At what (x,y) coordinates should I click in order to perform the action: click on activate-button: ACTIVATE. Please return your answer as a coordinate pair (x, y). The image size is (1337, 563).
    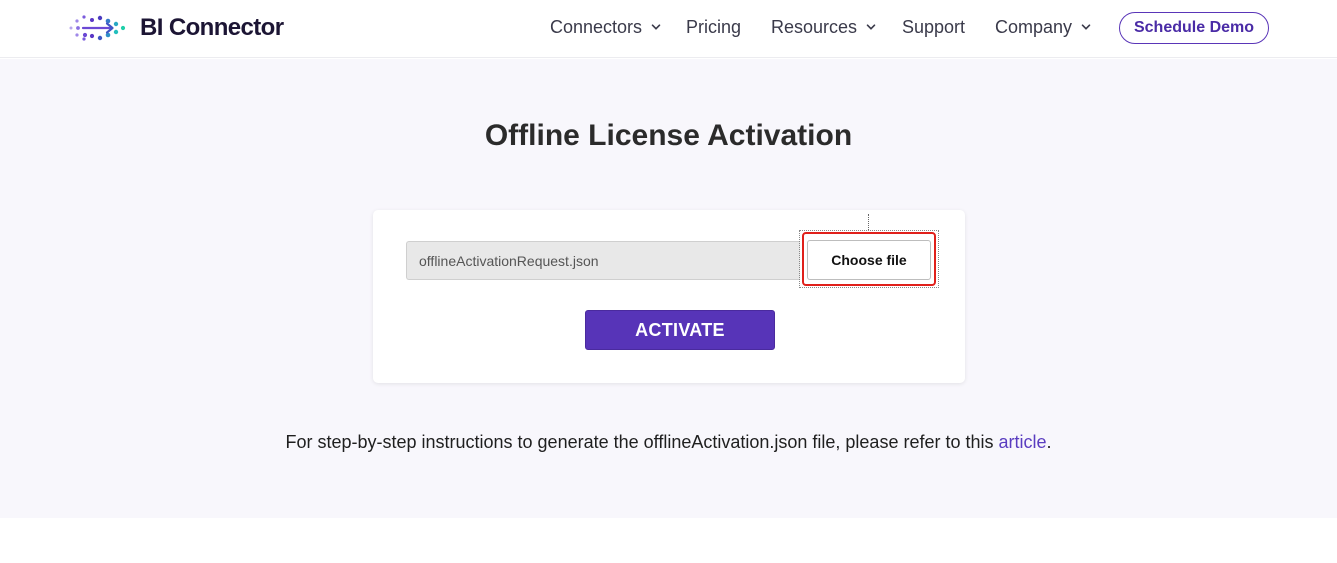
    Looking at the image, I should click on (680, 330).